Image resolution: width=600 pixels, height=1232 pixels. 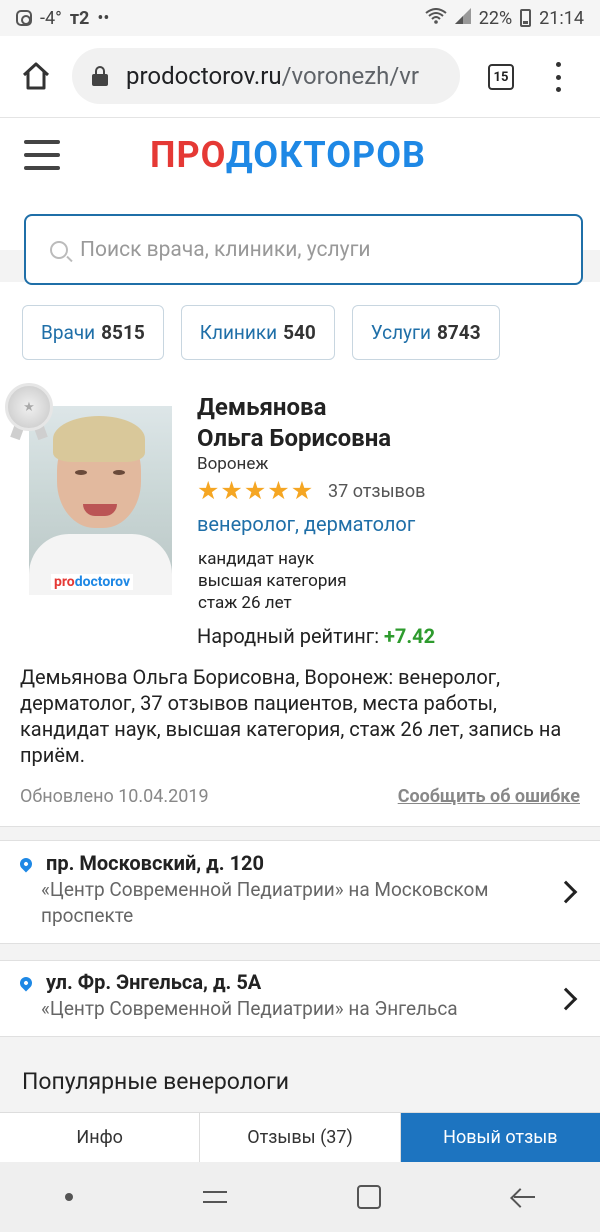 I want to click on tab-reviews: Отзывы (37), so click(x=300, y=1137).